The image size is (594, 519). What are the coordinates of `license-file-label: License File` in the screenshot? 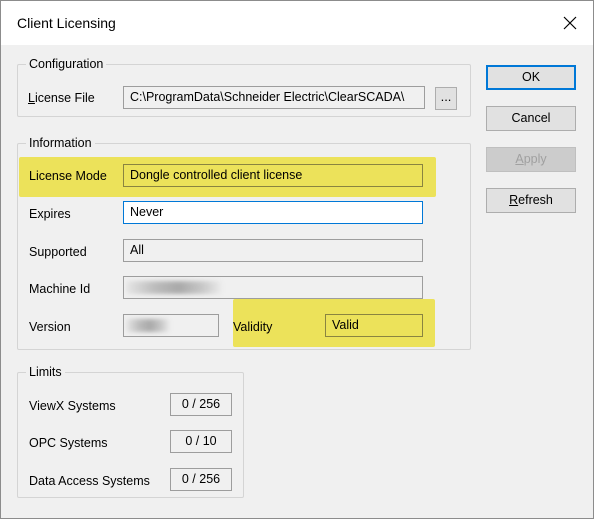 It's located at (61, 98).